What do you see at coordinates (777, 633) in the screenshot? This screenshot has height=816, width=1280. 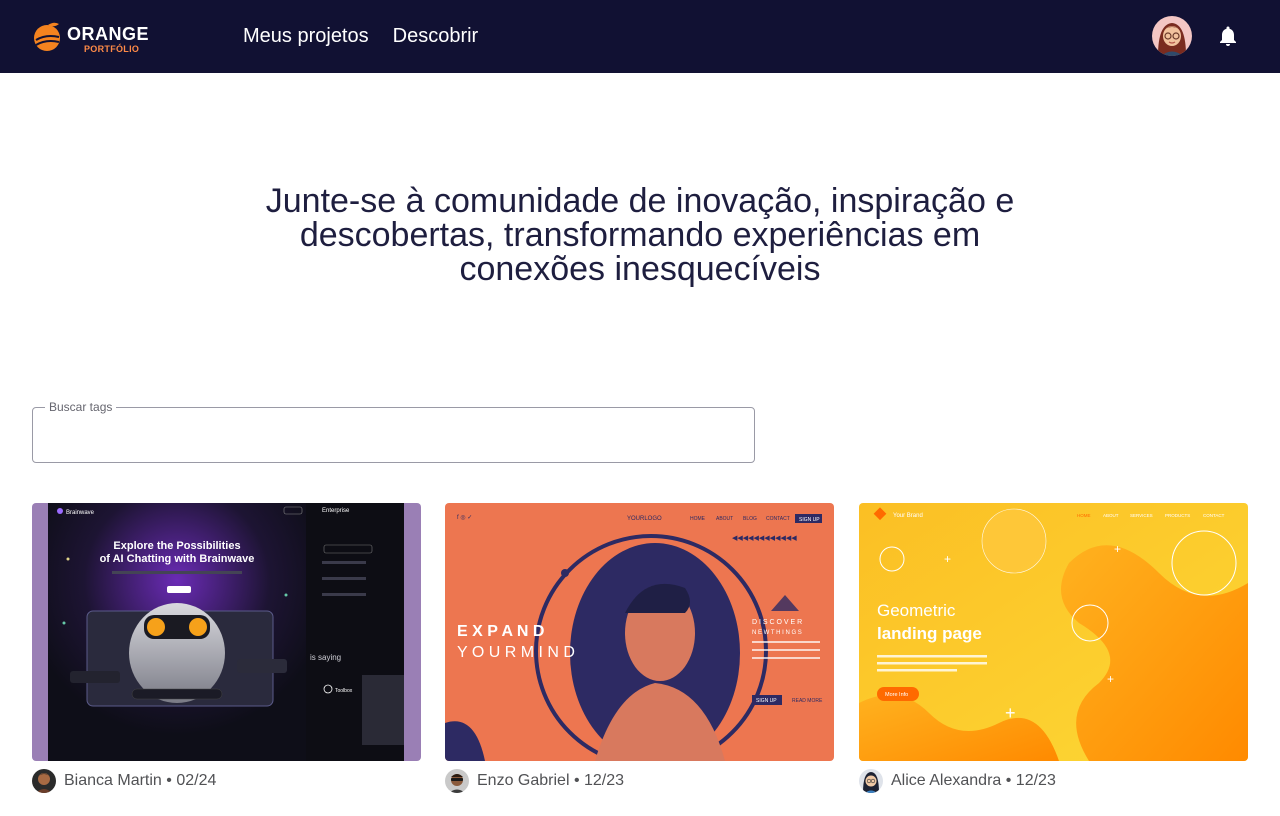 I see `thumb-discover-sub: N E W T H I N G S` at bounding box center [777, 633].